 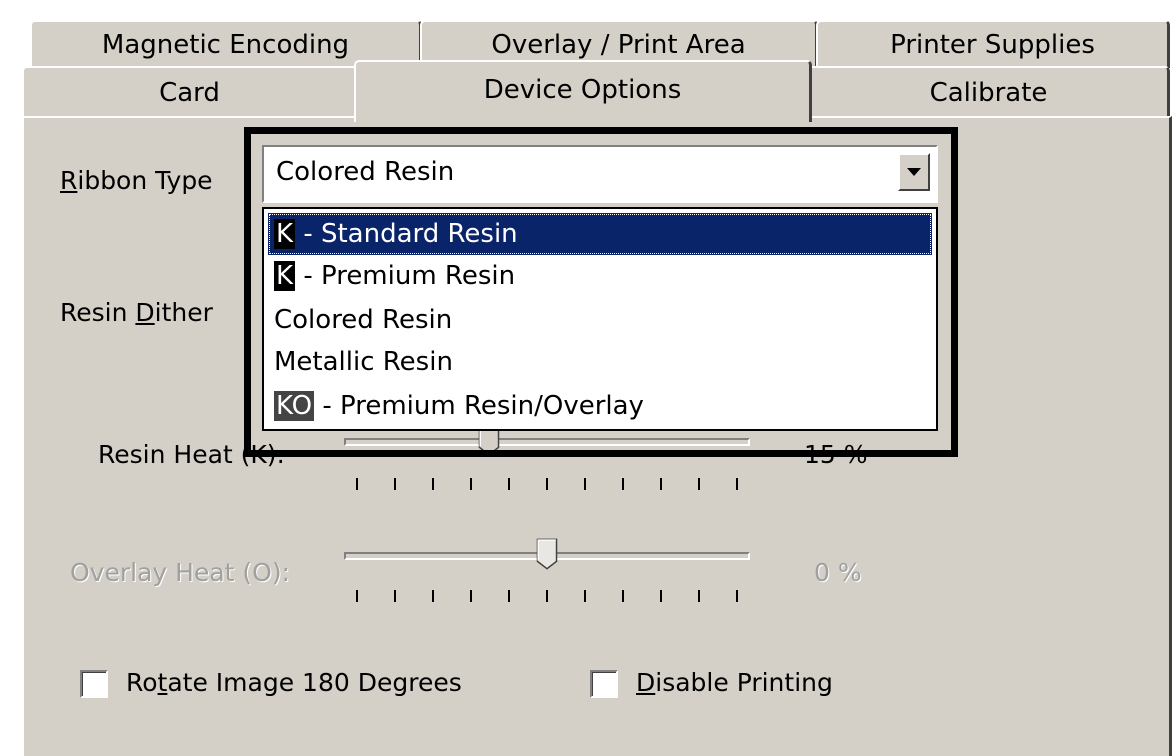 What do you see at coordinates (646, 682) in the screenshot?
I see `disable-label-accel: D` at bounding box center [646, 682].